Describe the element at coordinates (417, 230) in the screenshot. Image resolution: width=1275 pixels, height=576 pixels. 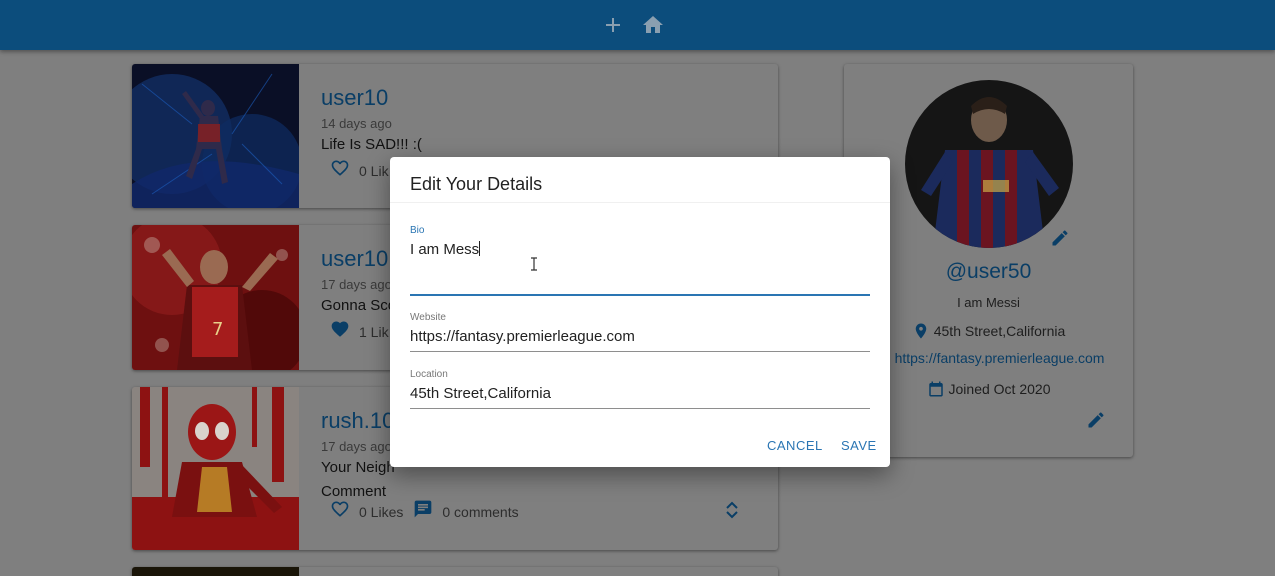
I see `bio-label: Bio` at that location.